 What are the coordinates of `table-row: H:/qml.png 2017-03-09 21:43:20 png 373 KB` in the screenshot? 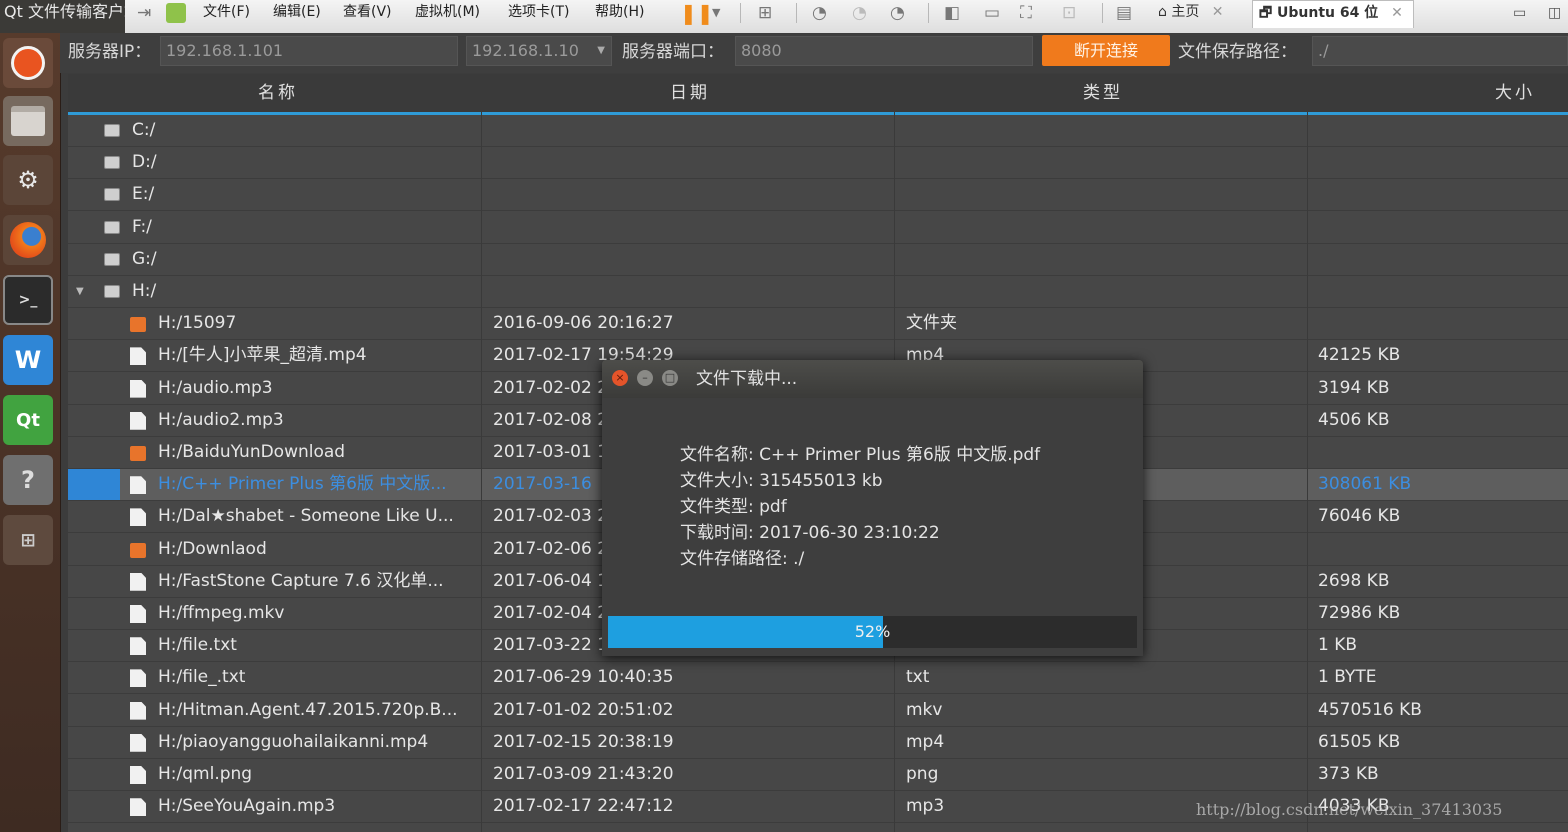 It's located at (818, 775).